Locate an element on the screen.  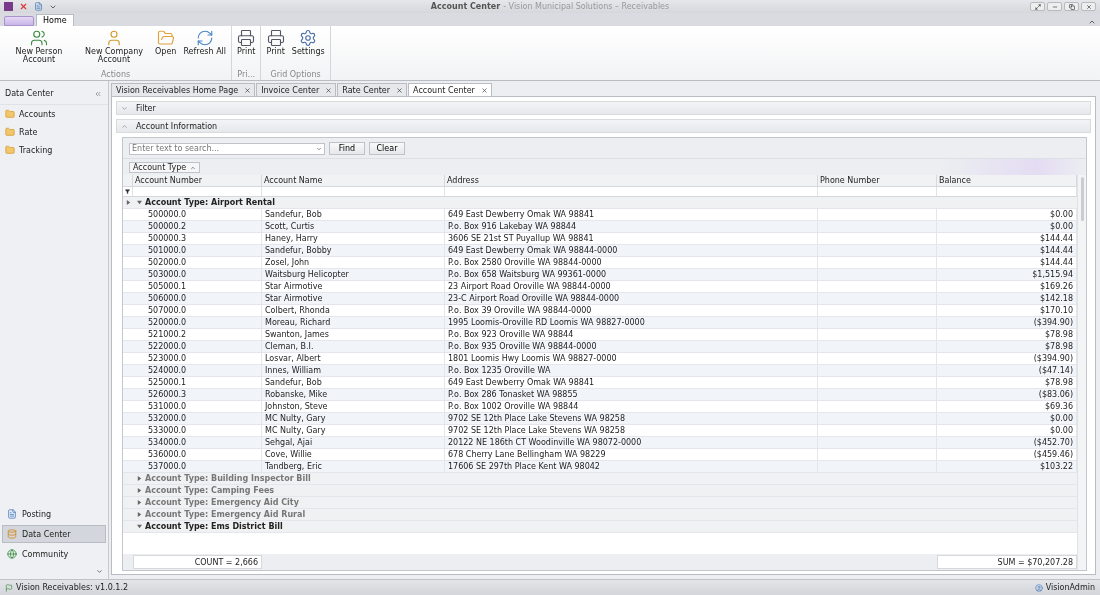
ribbon-button: Settings is located at coordinates (308, 49).